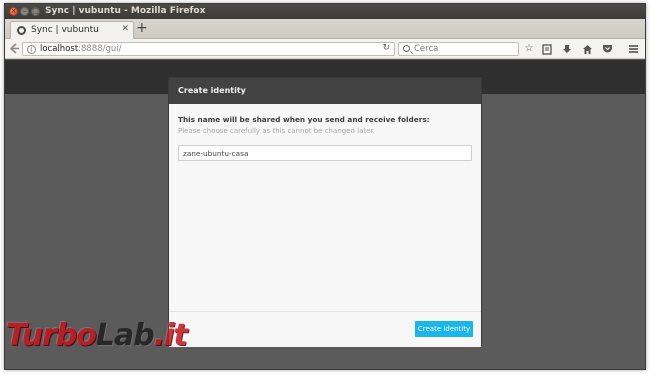 This screenshot has width=650, height=374. Describe the element at coordinates (208, 49) in the screenshot. I see `url-bar: i localhost:8888/gui/ ↻` at that location.